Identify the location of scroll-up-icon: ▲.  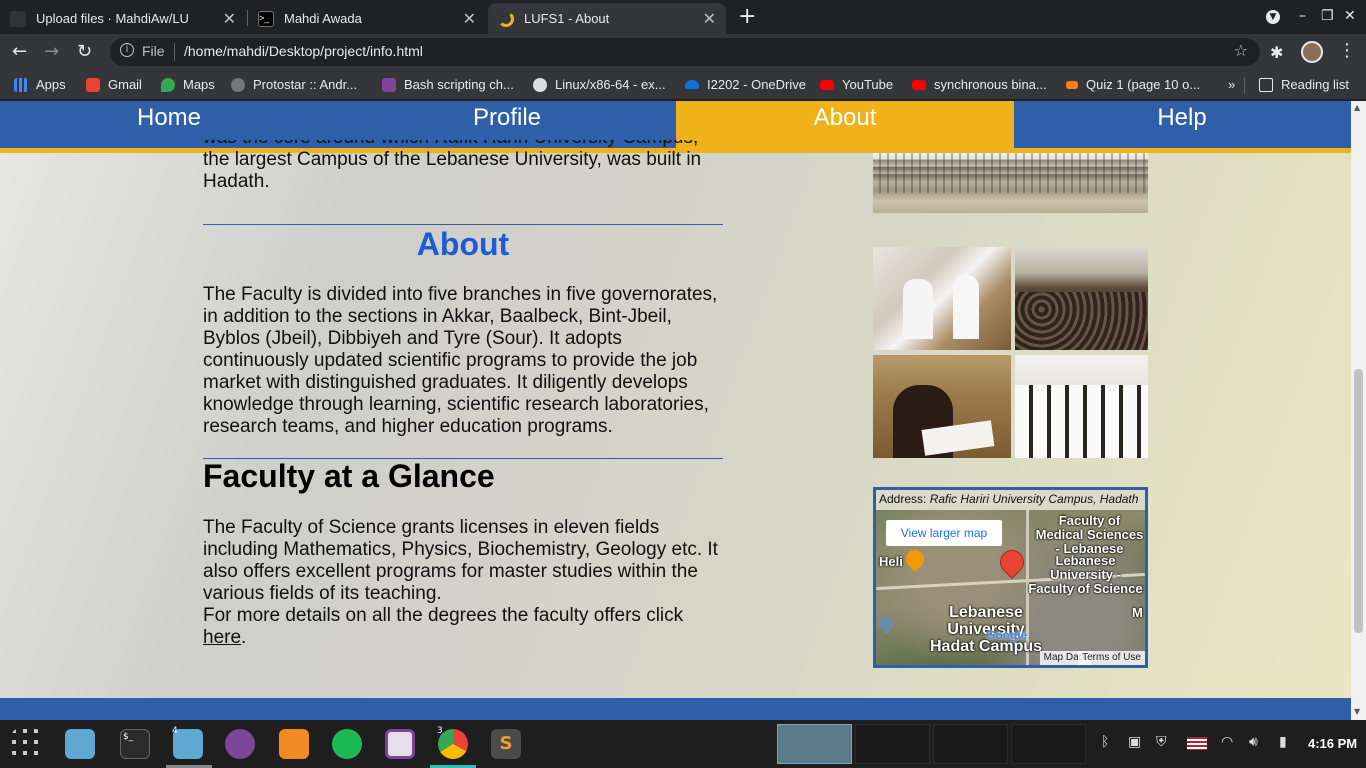
(1357, 107).